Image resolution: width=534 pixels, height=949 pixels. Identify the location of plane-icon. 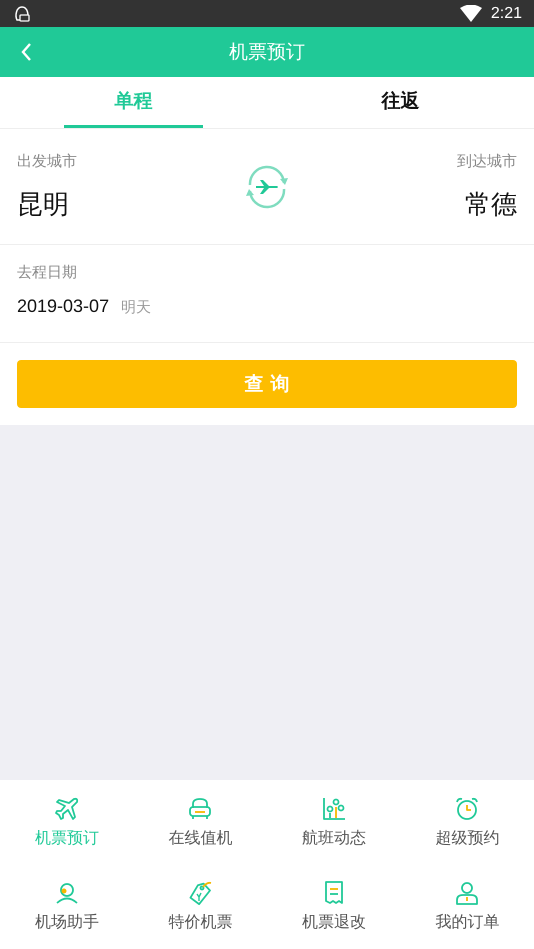
(67, 809).